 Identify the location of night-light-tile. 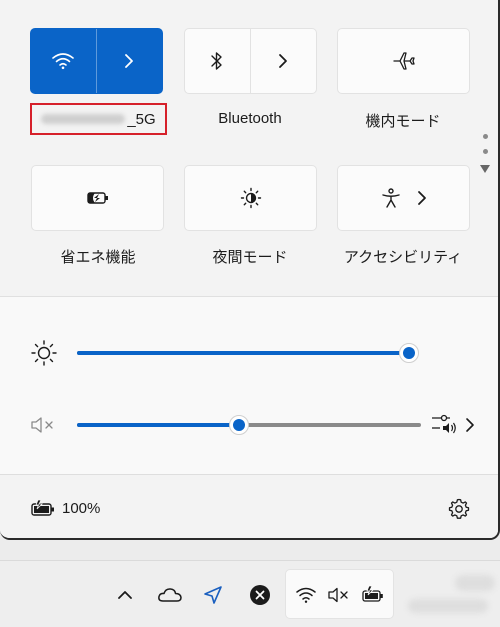
(250, 198).